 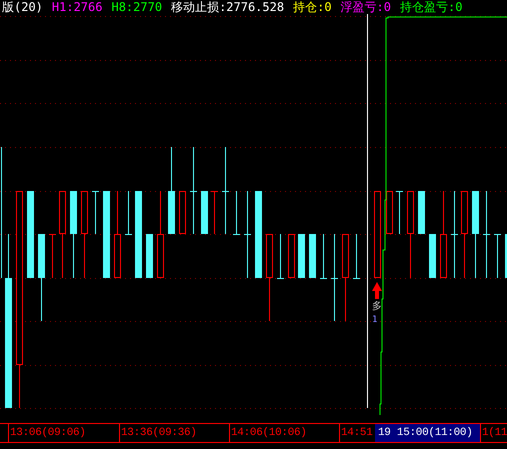 What do you see at coordinates (431, 7) in the screenshot?
I see `indicator-label: 持仓盈亏:0` at bounding box center [431, 7].